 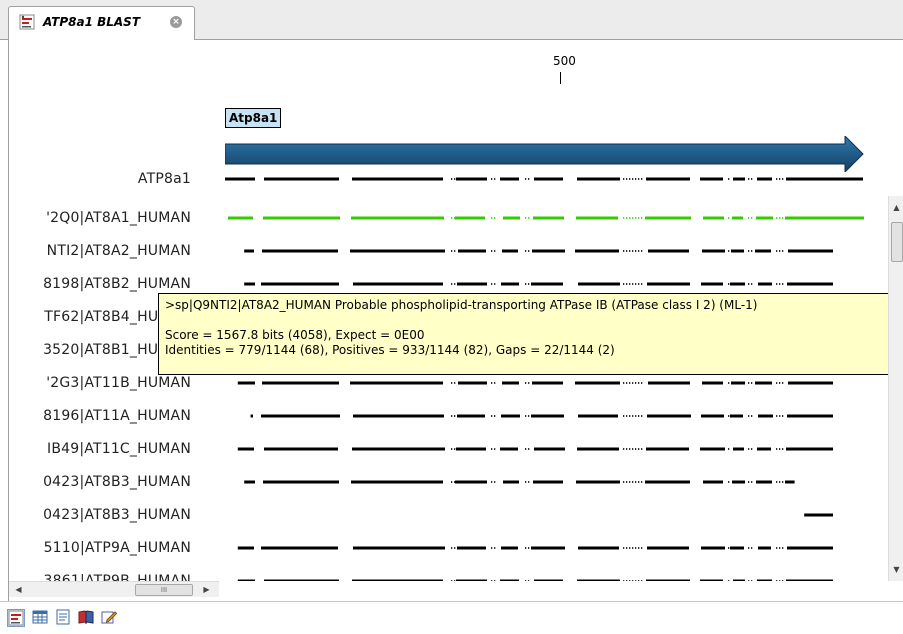 What do you see at coordinates (16, 618) in the screenshot?
I see `graphical-view-button` at bounding box center [16, 618].